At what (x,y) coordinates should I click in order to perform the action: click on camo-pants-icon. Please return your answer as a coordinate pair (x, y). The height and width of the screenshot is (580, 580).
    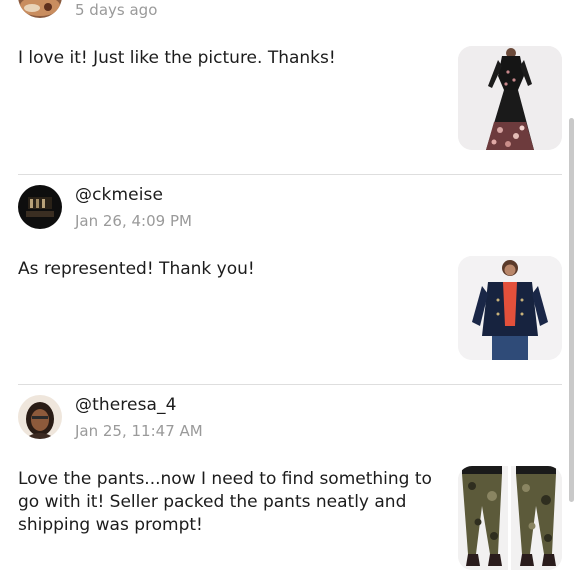
    Looking at the image, I should click on (510, 518).